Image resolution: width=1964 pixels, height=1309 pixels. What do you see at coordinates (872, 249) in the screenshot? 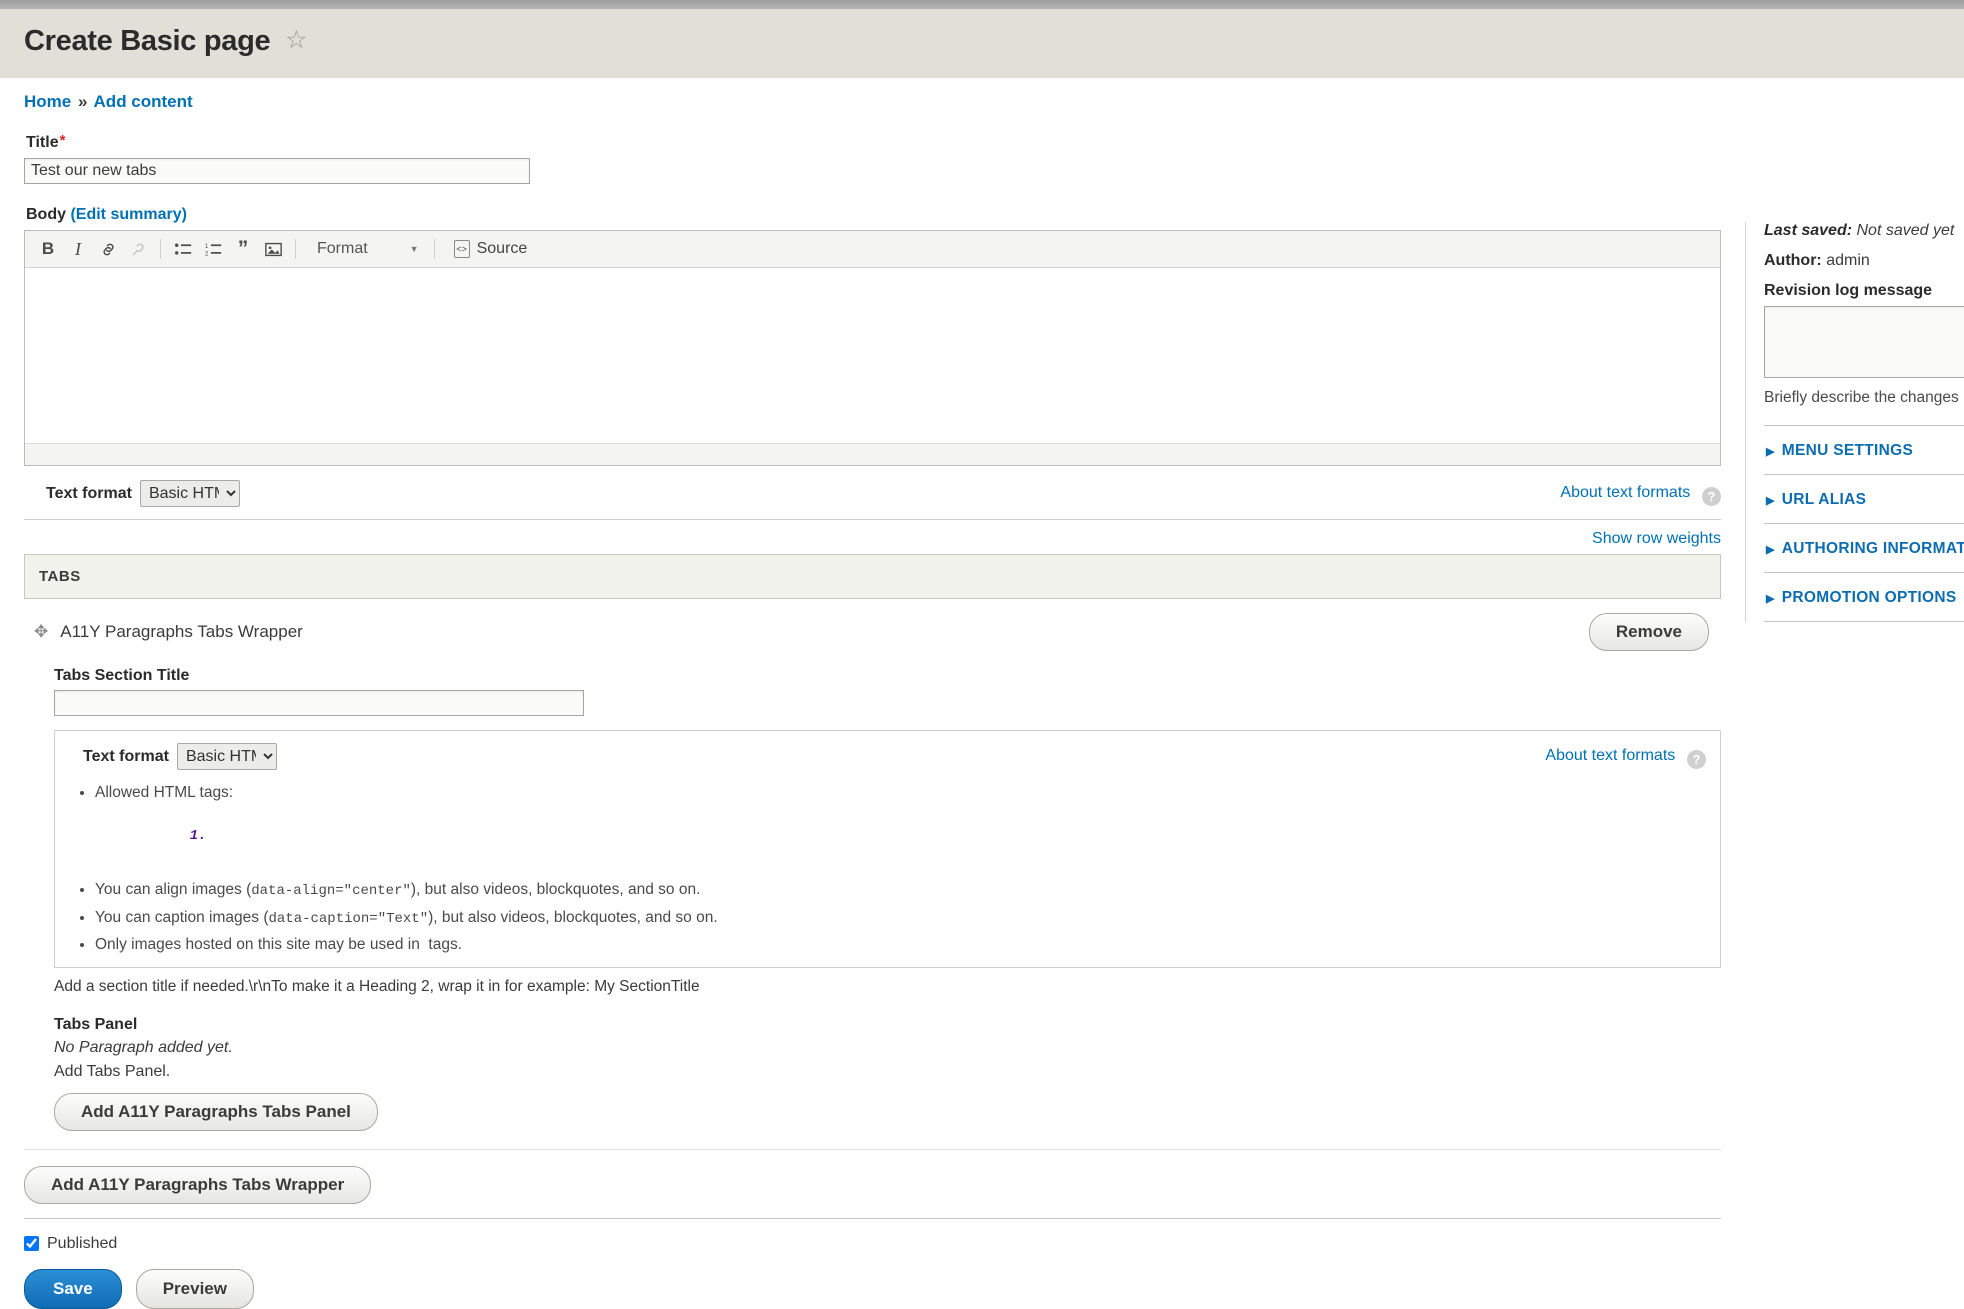
I see `editor-toolbar: B I 12 ” Format ▼ <> Source` at bounding box center [872, 249].